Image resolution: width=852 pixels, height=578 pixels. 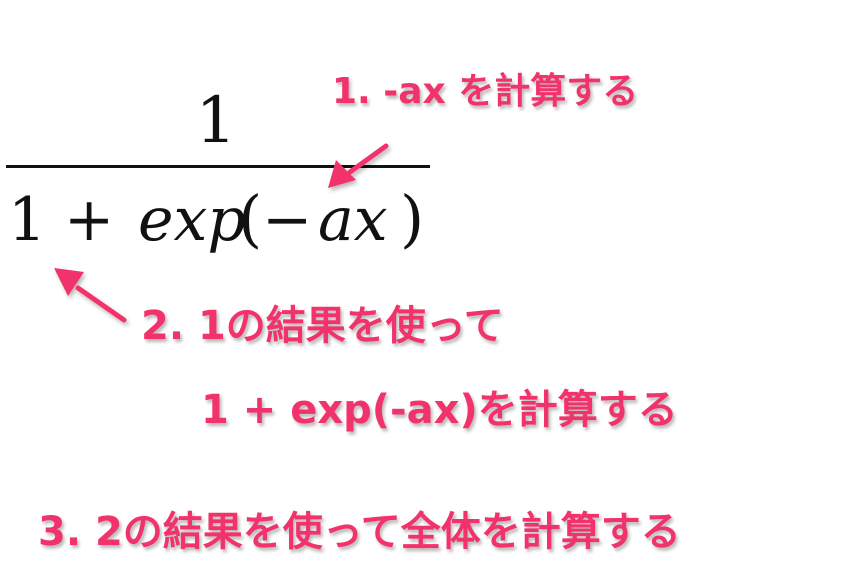 What do you see at coordinates (287, 220) in the screenshot?
I see `minus-sign: −` at bounding box center [287, 220].